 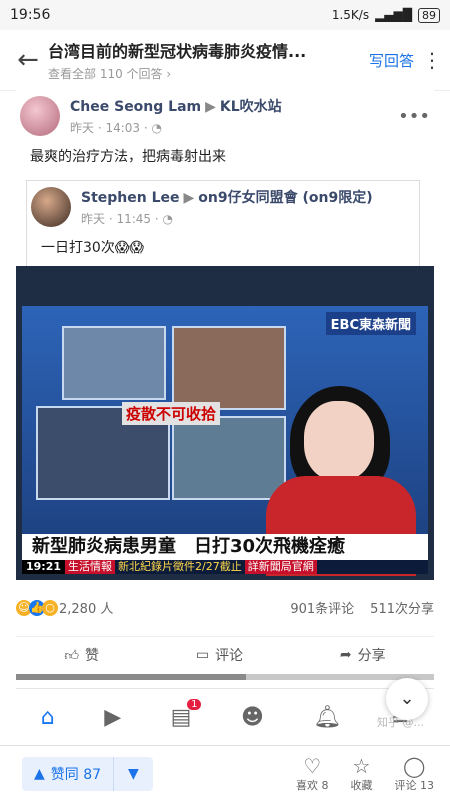 I want to click on fb-tab-bar: ⌂ ▶ ▤1 ☻ 🔔︎ ≡, so click(x=225, y=716).